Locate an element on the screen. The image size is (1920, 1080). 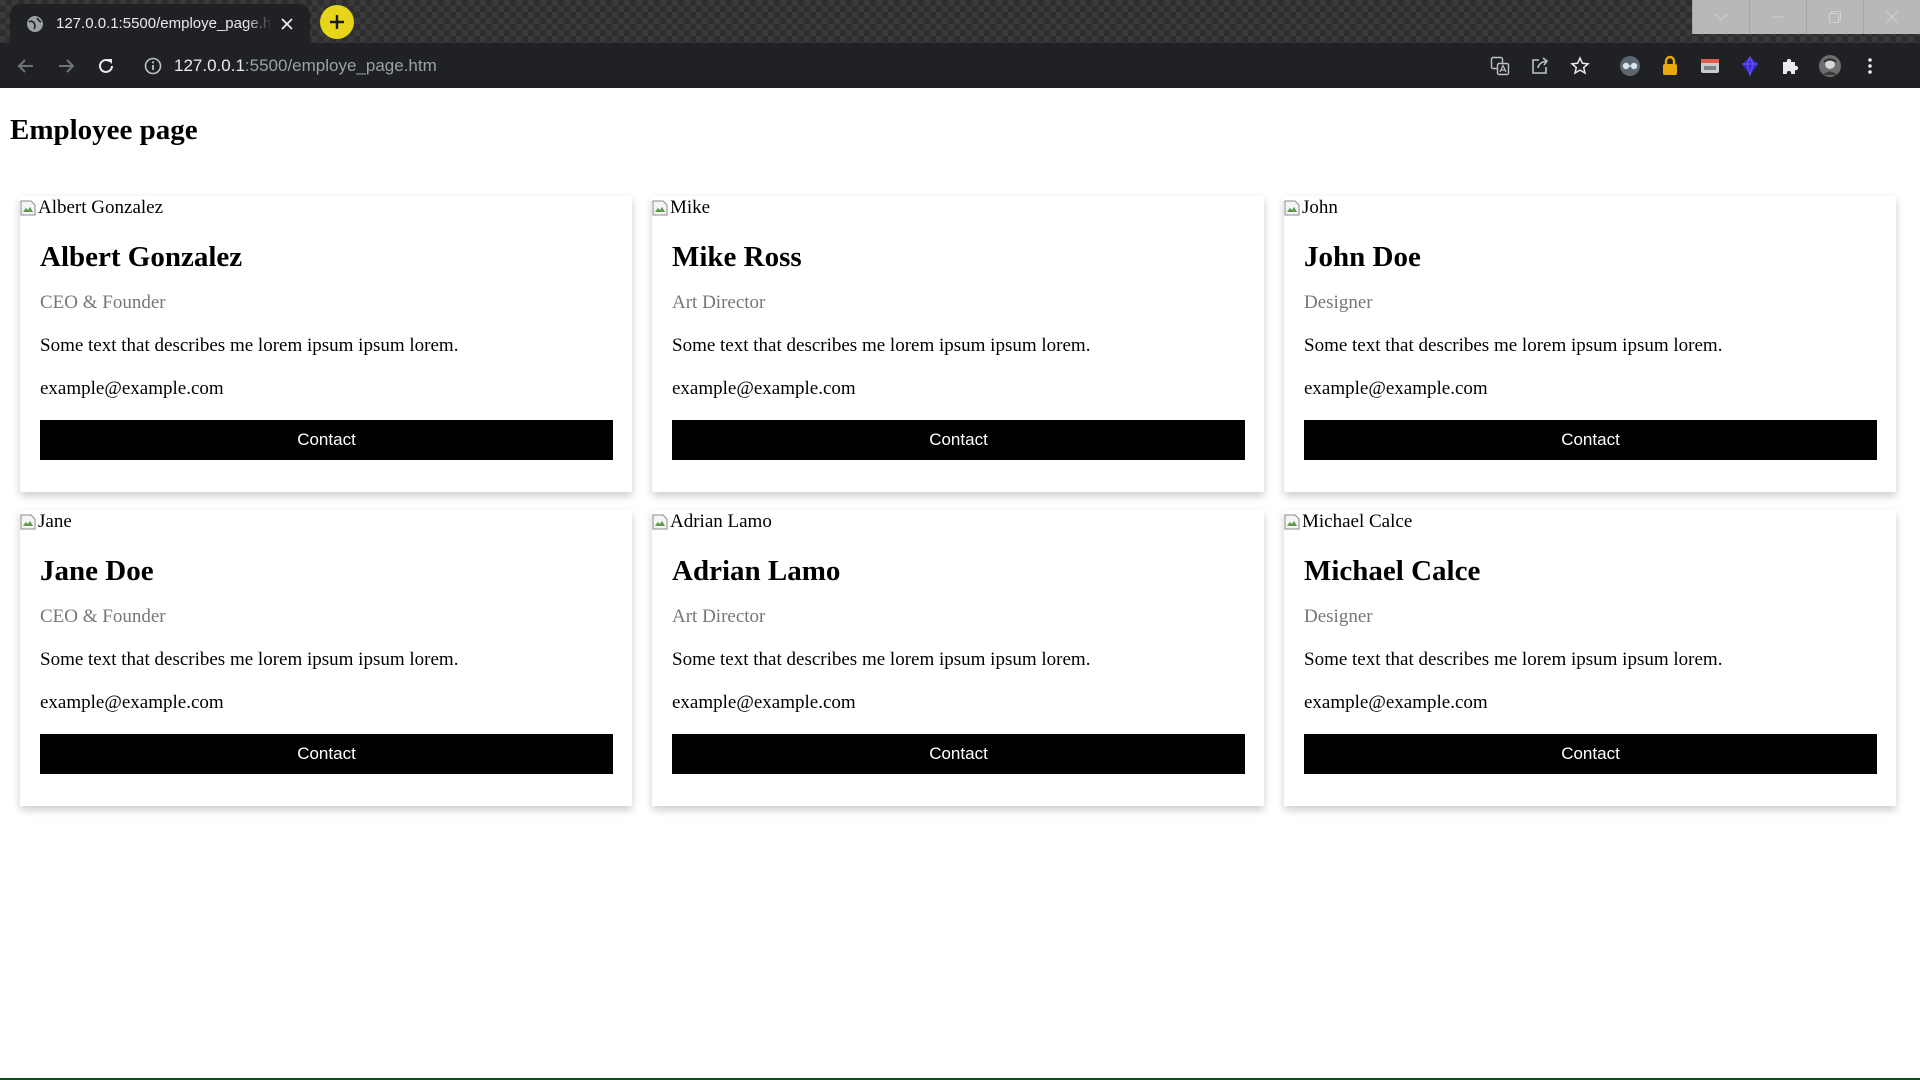
minimize-icon is located at coordinates (1778, 17).